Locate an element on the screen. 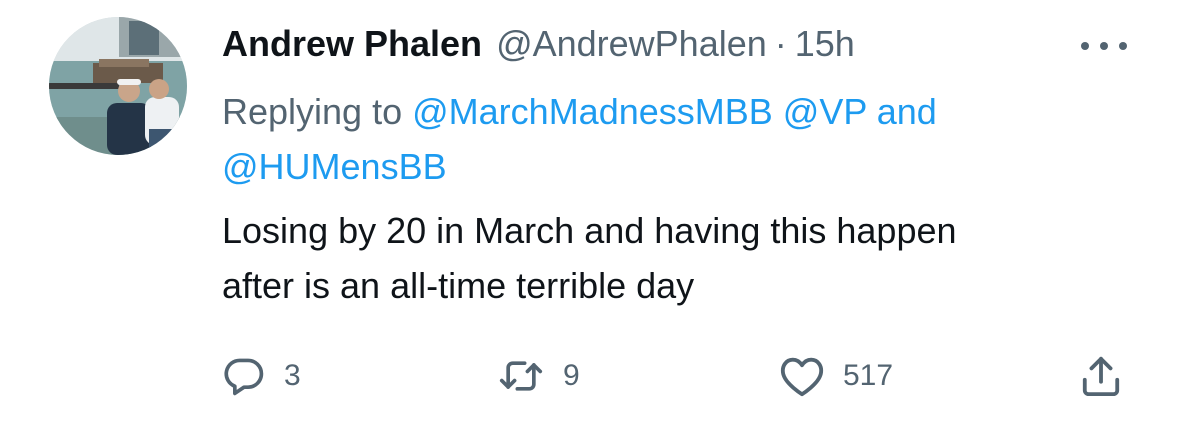 Image resolution: width=1179 pixels, height=424 pixels. share-upload-icon is located at coordinates (1101, 376).